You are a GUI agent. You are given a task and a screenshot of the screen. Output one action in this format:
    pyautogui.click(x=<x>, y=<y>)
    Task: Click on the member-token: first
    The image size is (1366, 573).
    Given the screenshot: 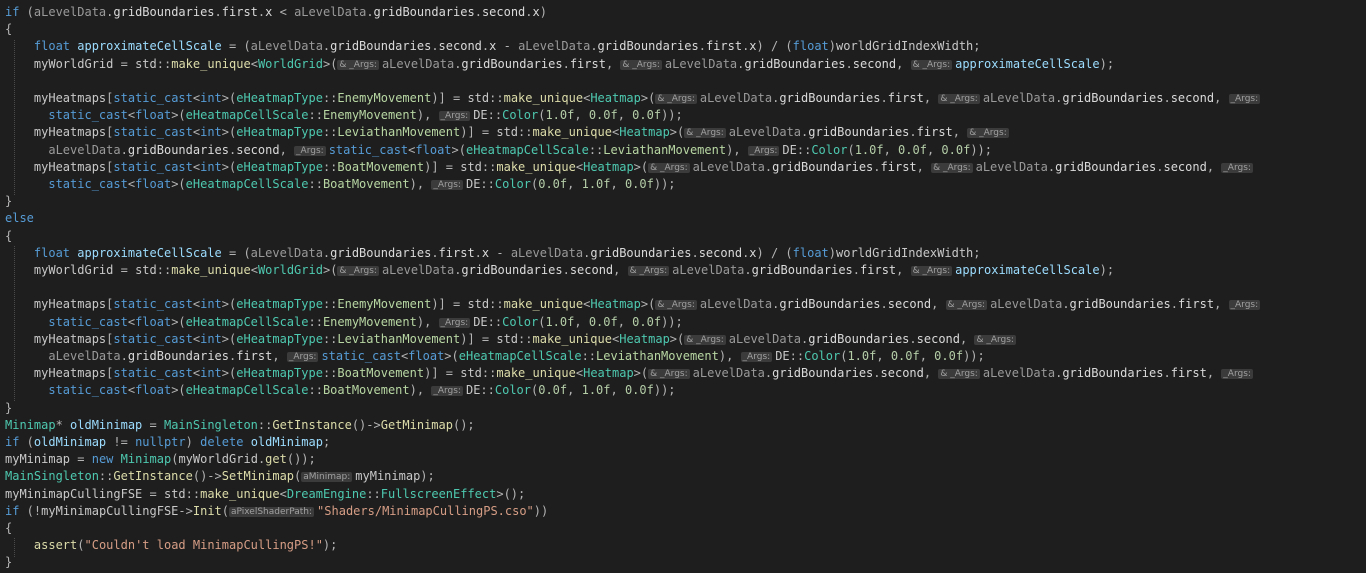 What is the action you would take?
    pyautogui.click(x=239, y=12)
    